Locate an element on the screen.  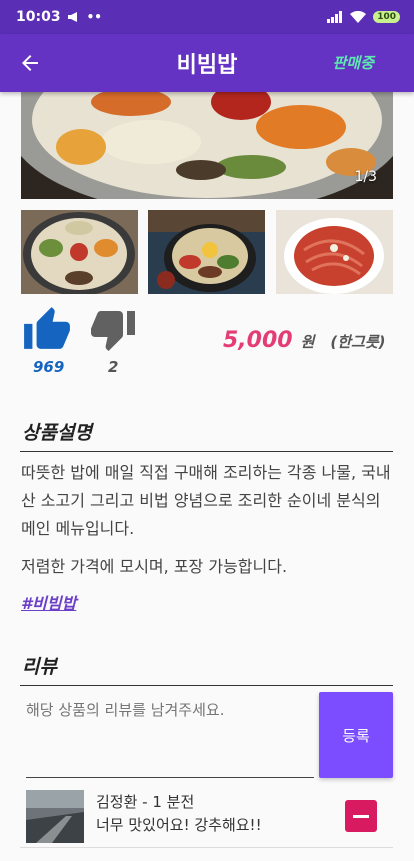
hero-image: 1/3 is located at coordinates (207, 145).